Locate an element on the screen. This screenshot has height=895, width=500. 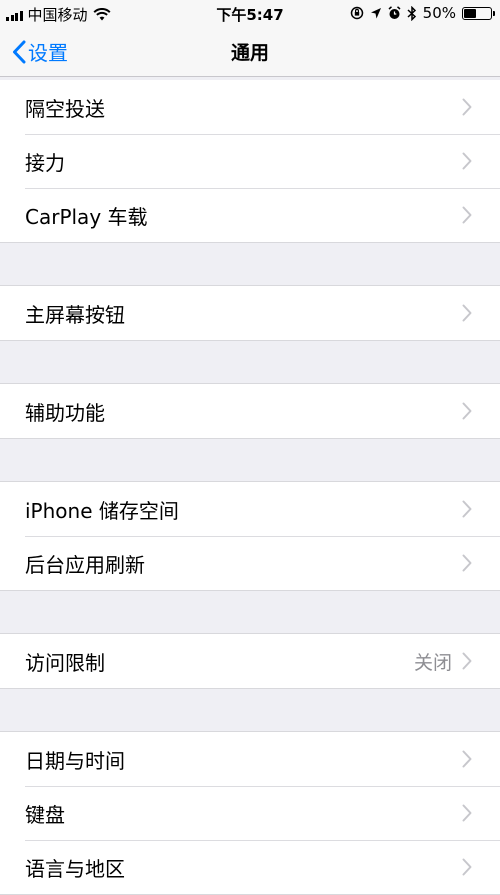
bluetooth-icon is located at coordinates (411, 13).